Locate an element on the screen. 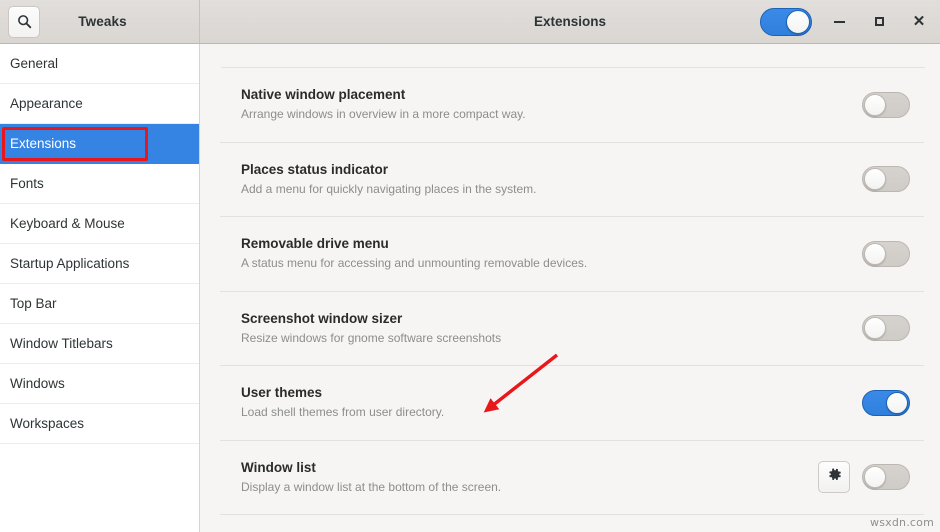 Image resolution: width=940 pixels, height=532 pixels. search-button is located at coordinates (24, 21).